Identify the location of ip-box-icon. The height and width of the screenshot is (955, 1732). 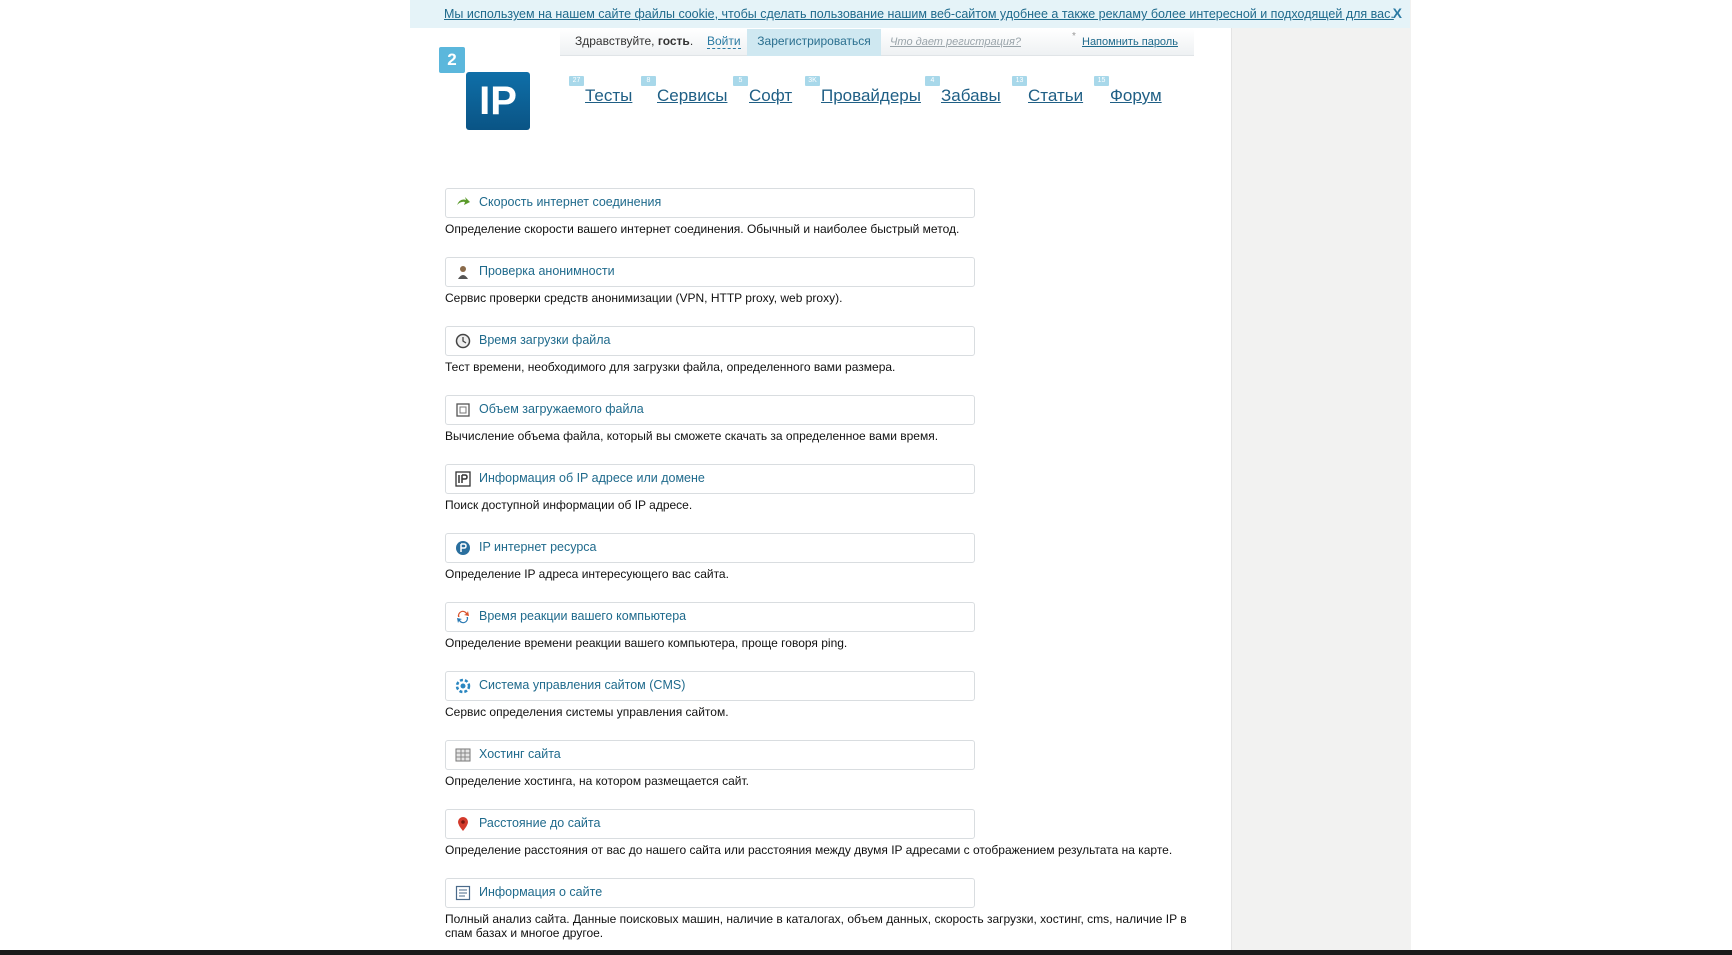
(463, 479).